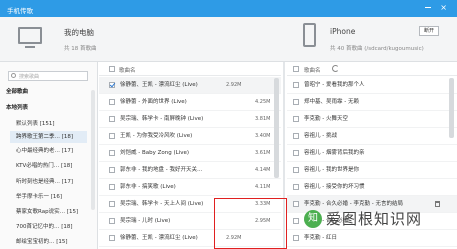  Describe the element at coordinates (429, 31) in the screenshot. I see `disconnect-button: 断开` at that location.